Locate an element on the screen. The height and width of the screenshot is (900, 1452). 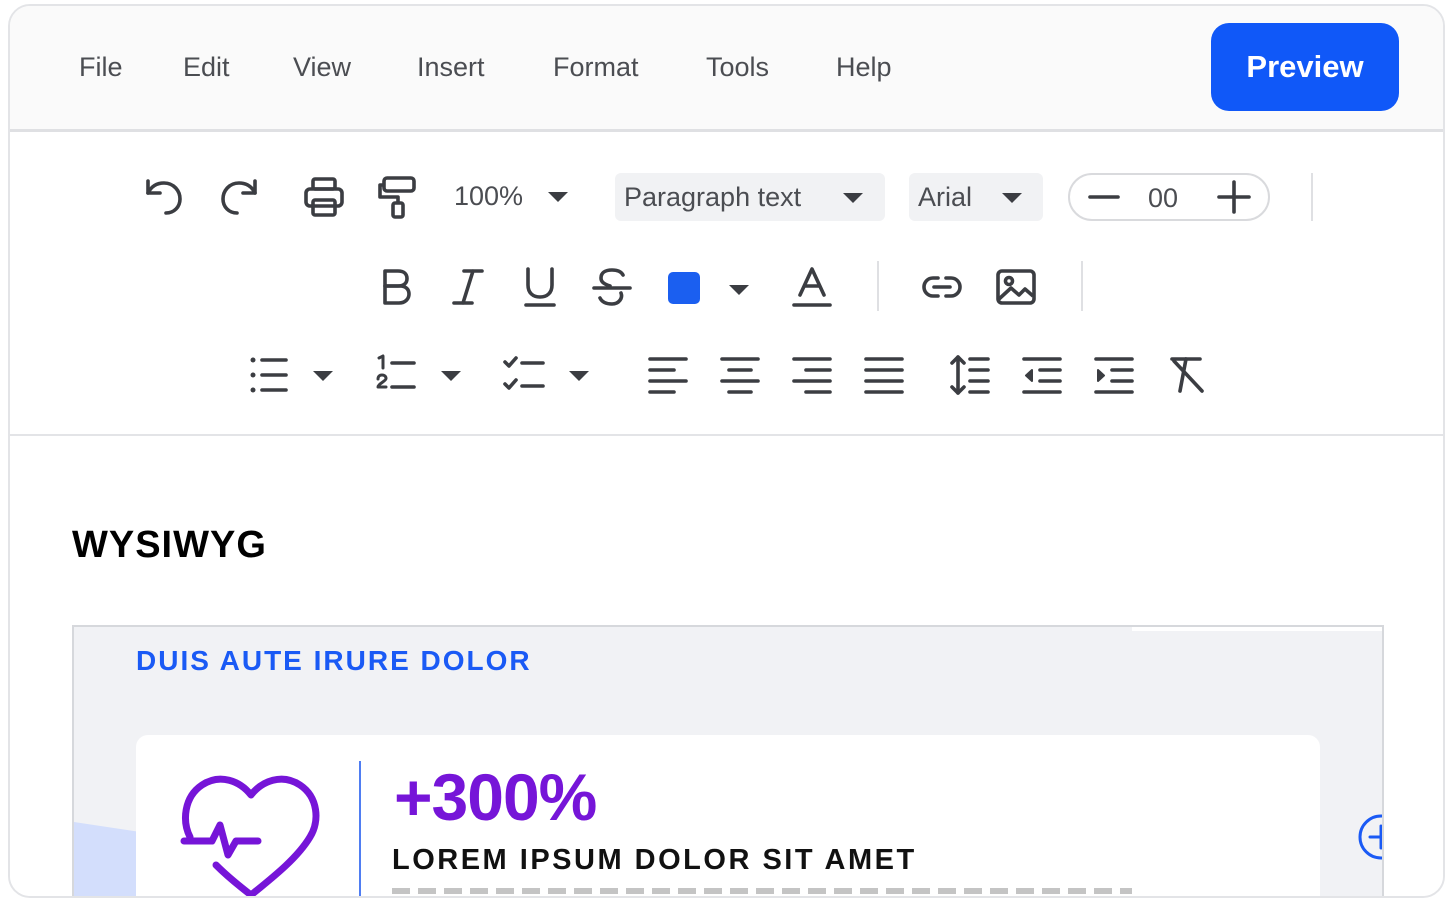
checklist-icon is located at coordinates (524, 375).